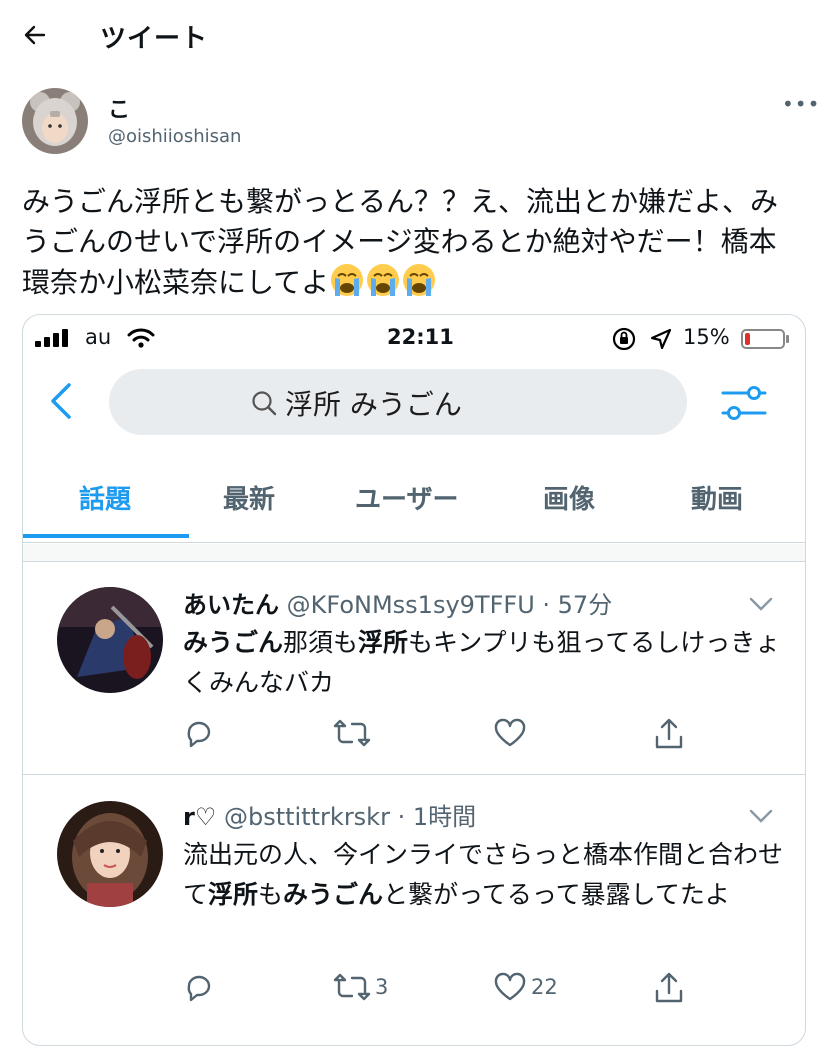  What do you see at coordinates (661, 339) in the screenshot?
I see `location-icon` at bounding box center [661, 339].